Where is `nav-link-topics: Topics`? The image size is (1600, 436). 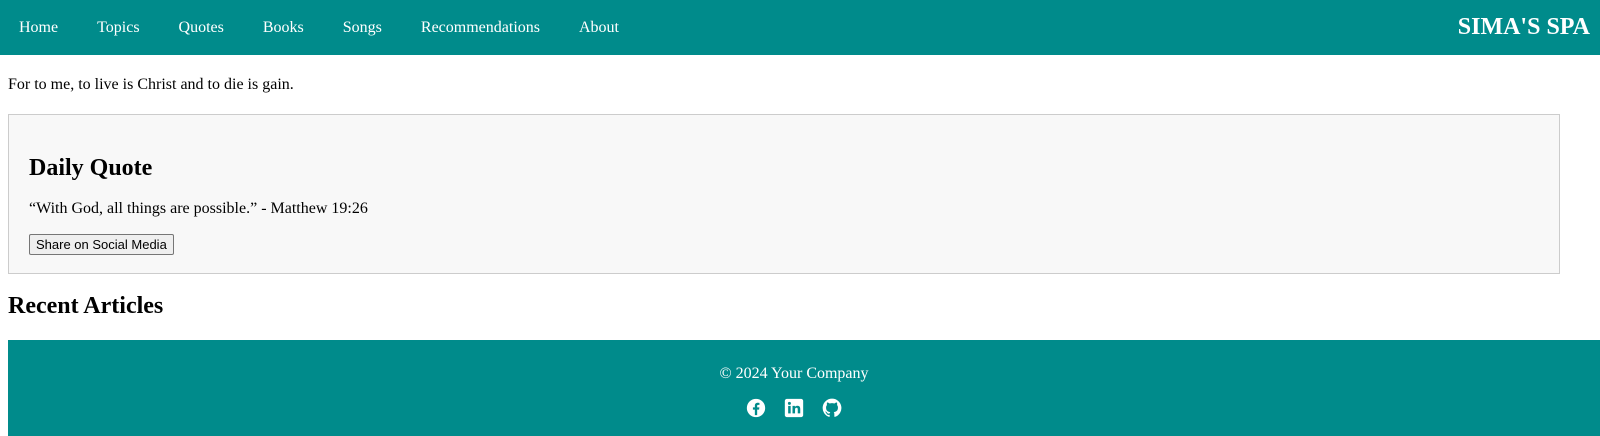
nav-link-topics: Topics is located at coordinates (118, 28).